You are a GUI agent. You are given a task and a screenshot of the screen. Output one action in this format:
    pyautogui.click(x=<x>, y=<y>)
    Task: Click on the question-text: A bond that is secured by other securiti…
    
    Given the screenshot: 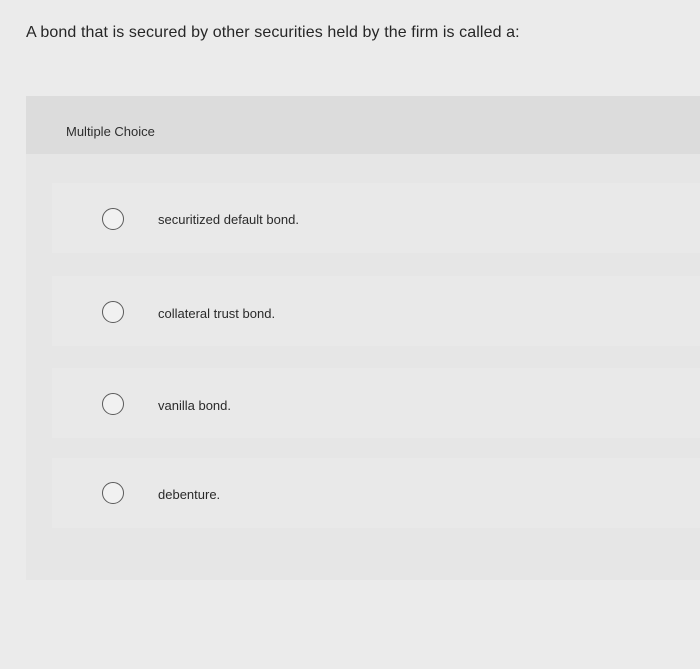 What is the action you would take?
    pyautogui.click(x=273, y=32)
    